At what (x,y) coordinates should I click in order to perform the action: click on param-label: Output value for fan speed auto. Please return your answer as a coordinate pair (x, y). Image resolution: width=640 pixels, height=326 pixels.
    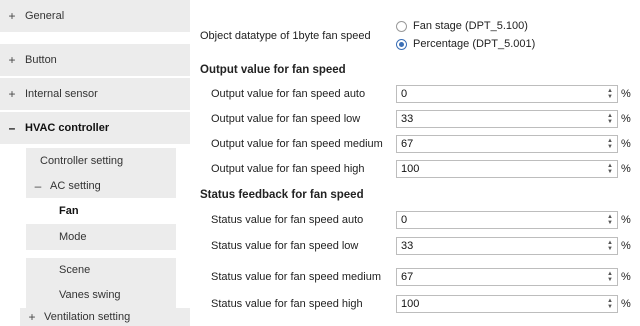
    Looking at the image, I should click on (288, 94).